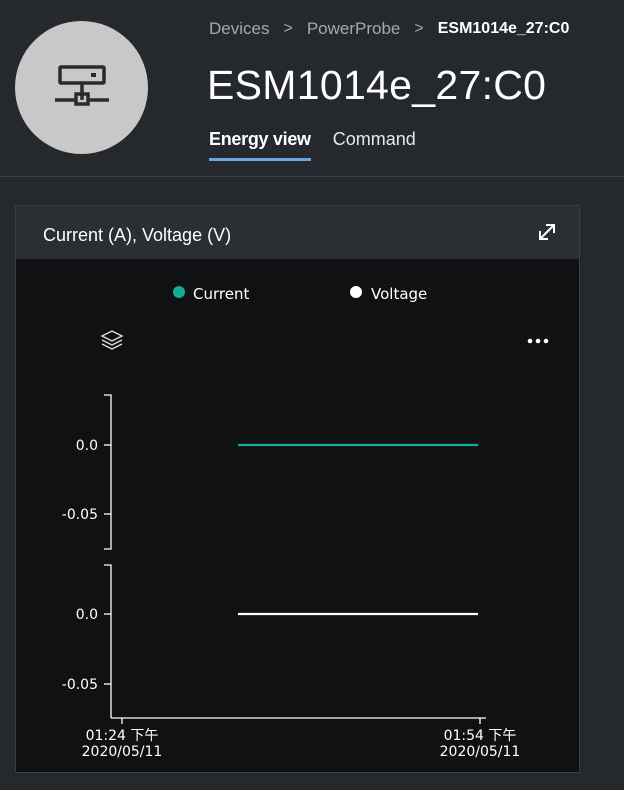  I want to click on breadcrumb-current: ESM1014e_27:C0, so click(503, 28).